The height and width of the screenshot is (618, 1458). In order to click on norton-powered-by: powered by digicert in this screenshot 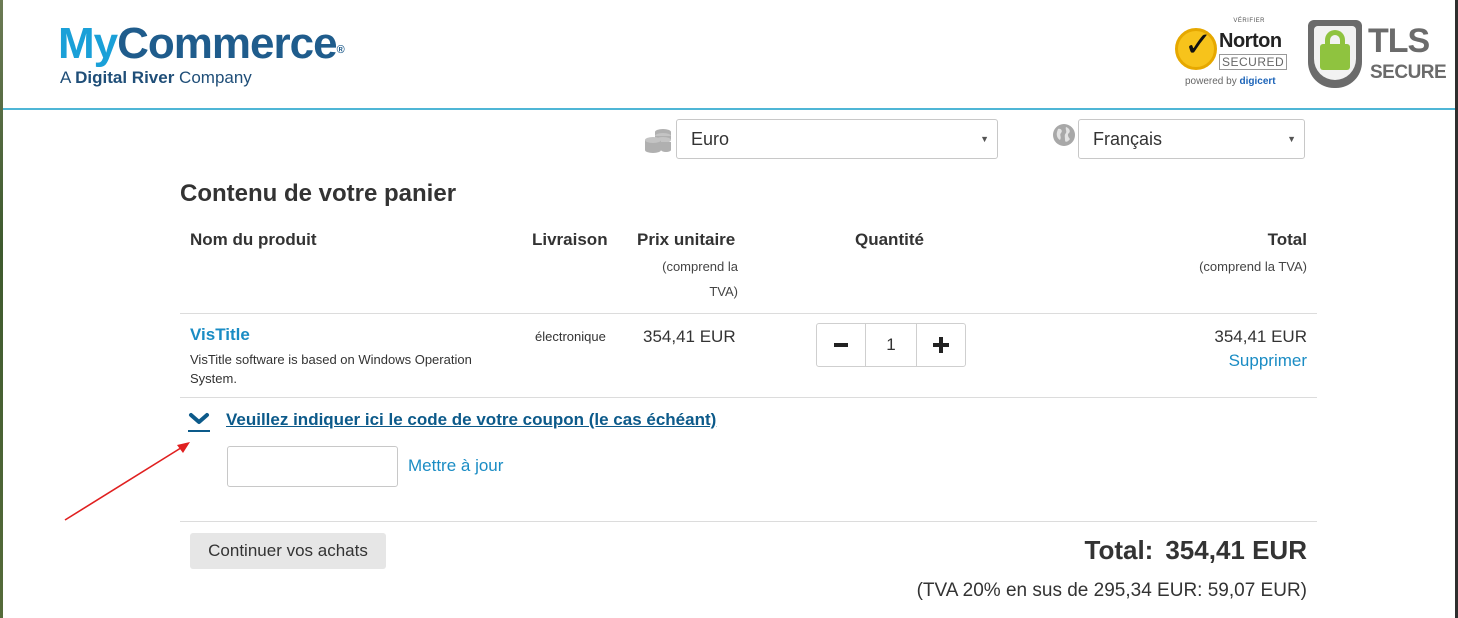, I will do `click(1230, 81)`.